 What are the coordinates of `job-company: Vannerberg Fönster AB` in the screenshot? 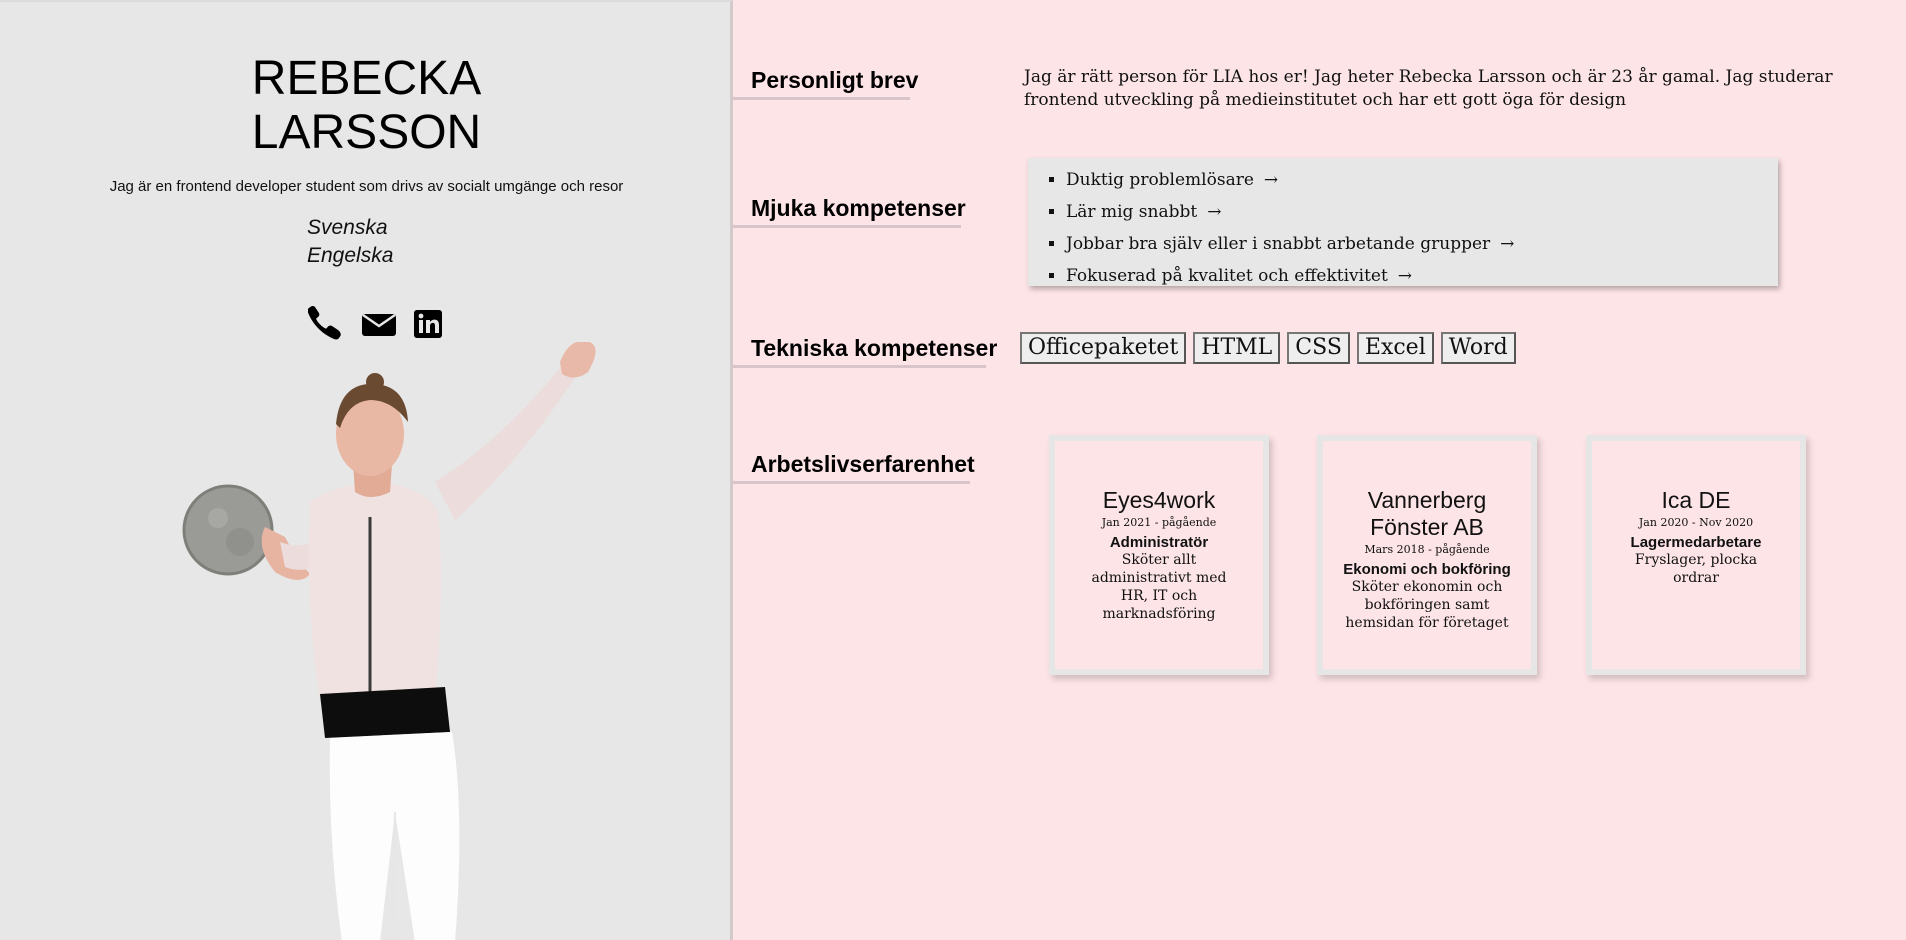 It's located at (1427, 513).